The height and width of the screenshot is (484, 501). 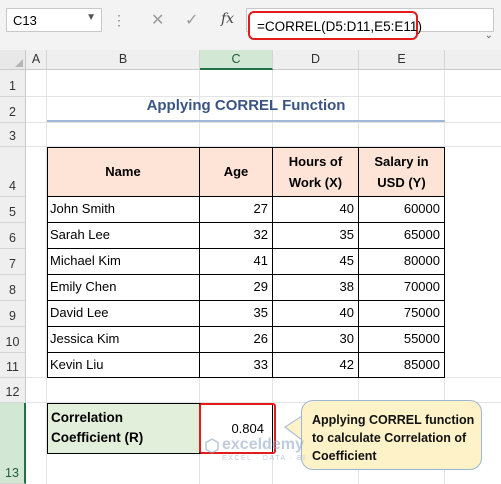 What do you see at coordinates (25, 20) in the screenshot?
I see `name-box-value: C13` at bounding box center [25, 20].